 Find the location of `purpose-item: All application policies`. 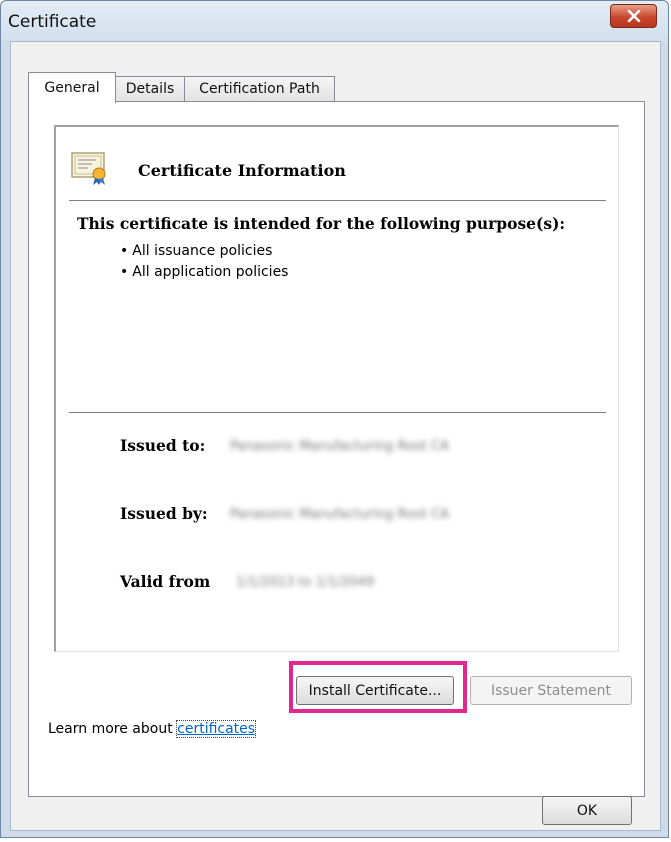

purpose-item: All application policies is located at coordinates (204, 272).